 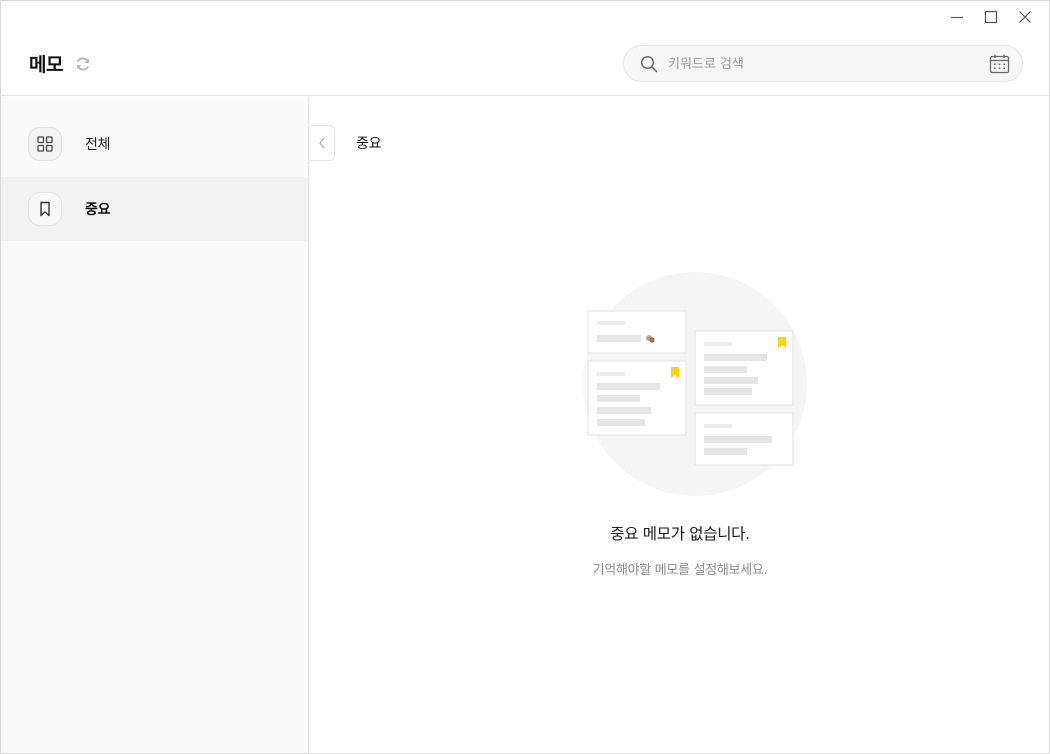 I want to click on collapse-sidebar-button, so click(x=322, y=143).